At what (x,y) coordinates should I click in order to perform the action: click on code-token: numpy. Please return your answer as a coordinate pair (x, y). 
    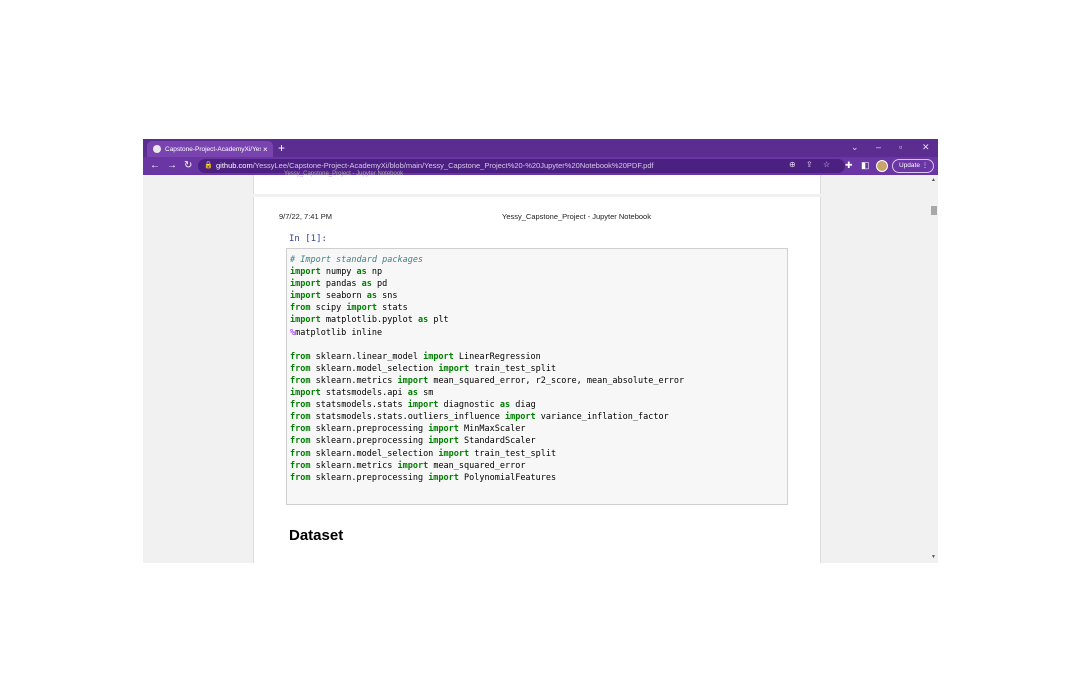
    Looking at the image, I should click on (338, 272).